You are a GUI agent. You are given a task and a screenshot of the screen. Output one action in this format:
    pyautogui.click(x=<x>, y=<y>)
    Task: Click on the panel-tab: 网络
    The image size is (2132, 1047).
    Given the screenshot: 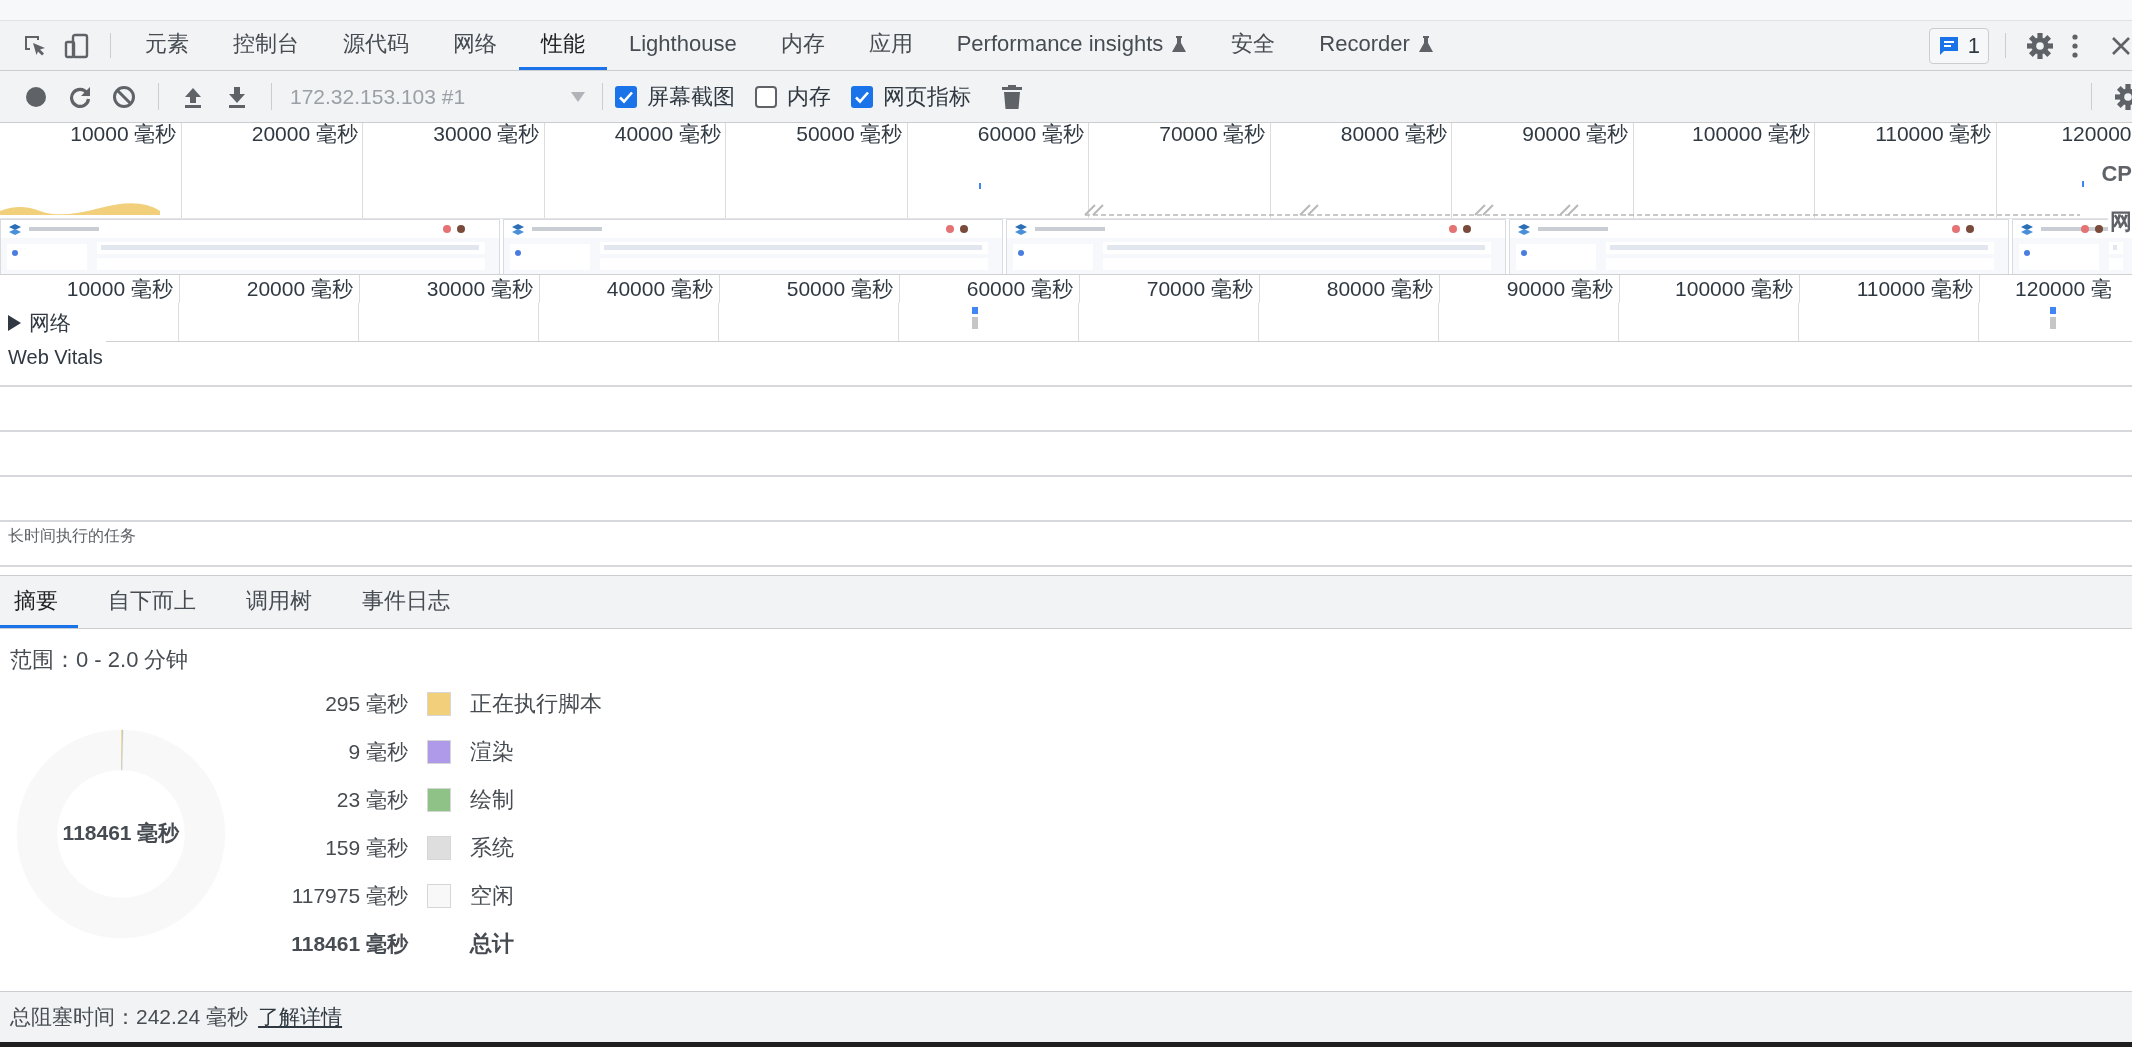 What is the action you would take?
    pyautogui.click(x=475, y=45)
    